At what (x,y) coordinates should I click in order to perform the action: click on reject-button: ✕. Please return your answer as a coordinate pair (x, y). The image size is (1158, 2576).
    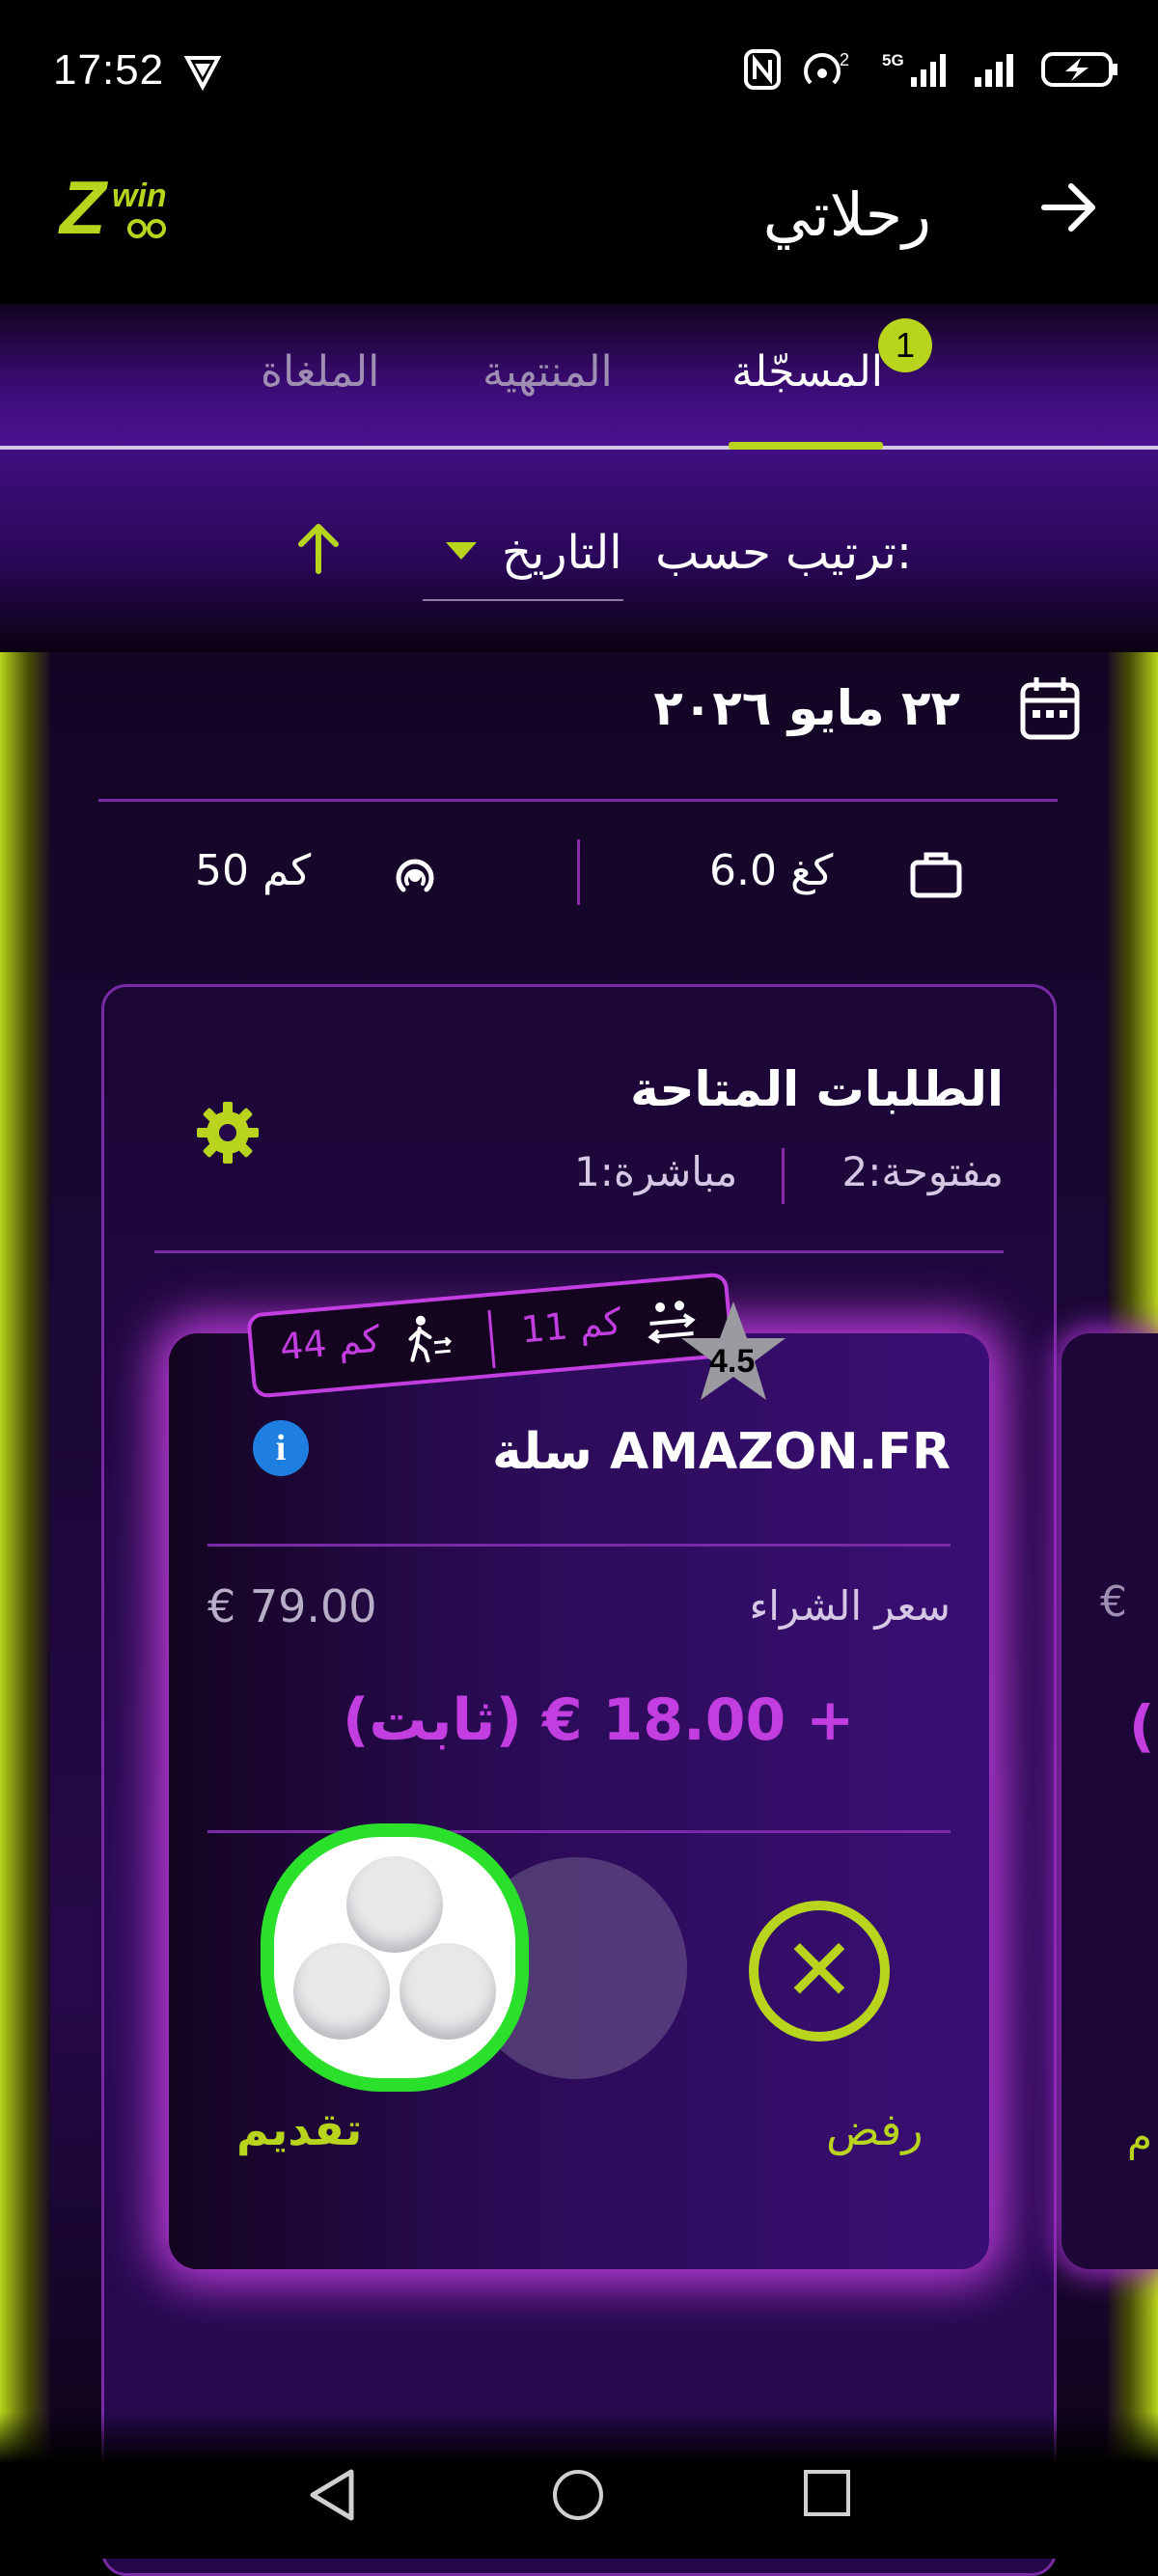
    Looking at the image, I should click on (819, 1972).